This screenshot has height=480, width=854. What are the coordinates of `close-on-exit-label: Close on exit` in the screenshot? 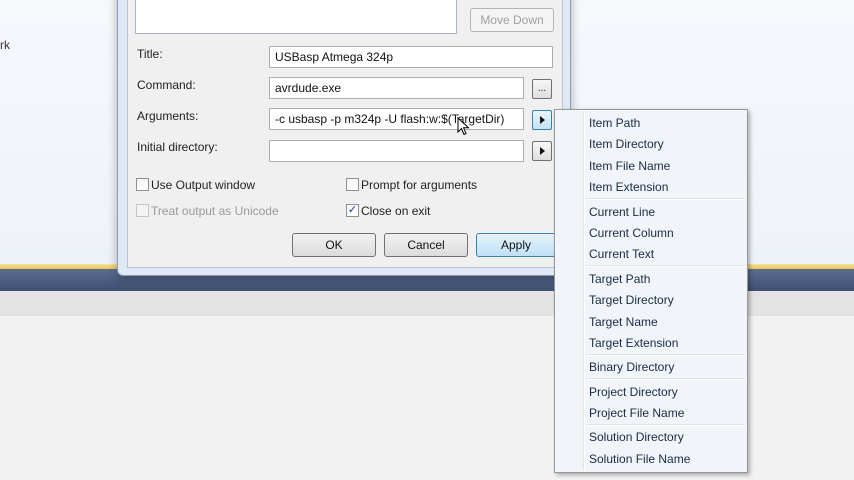 It's located at (396, 211).